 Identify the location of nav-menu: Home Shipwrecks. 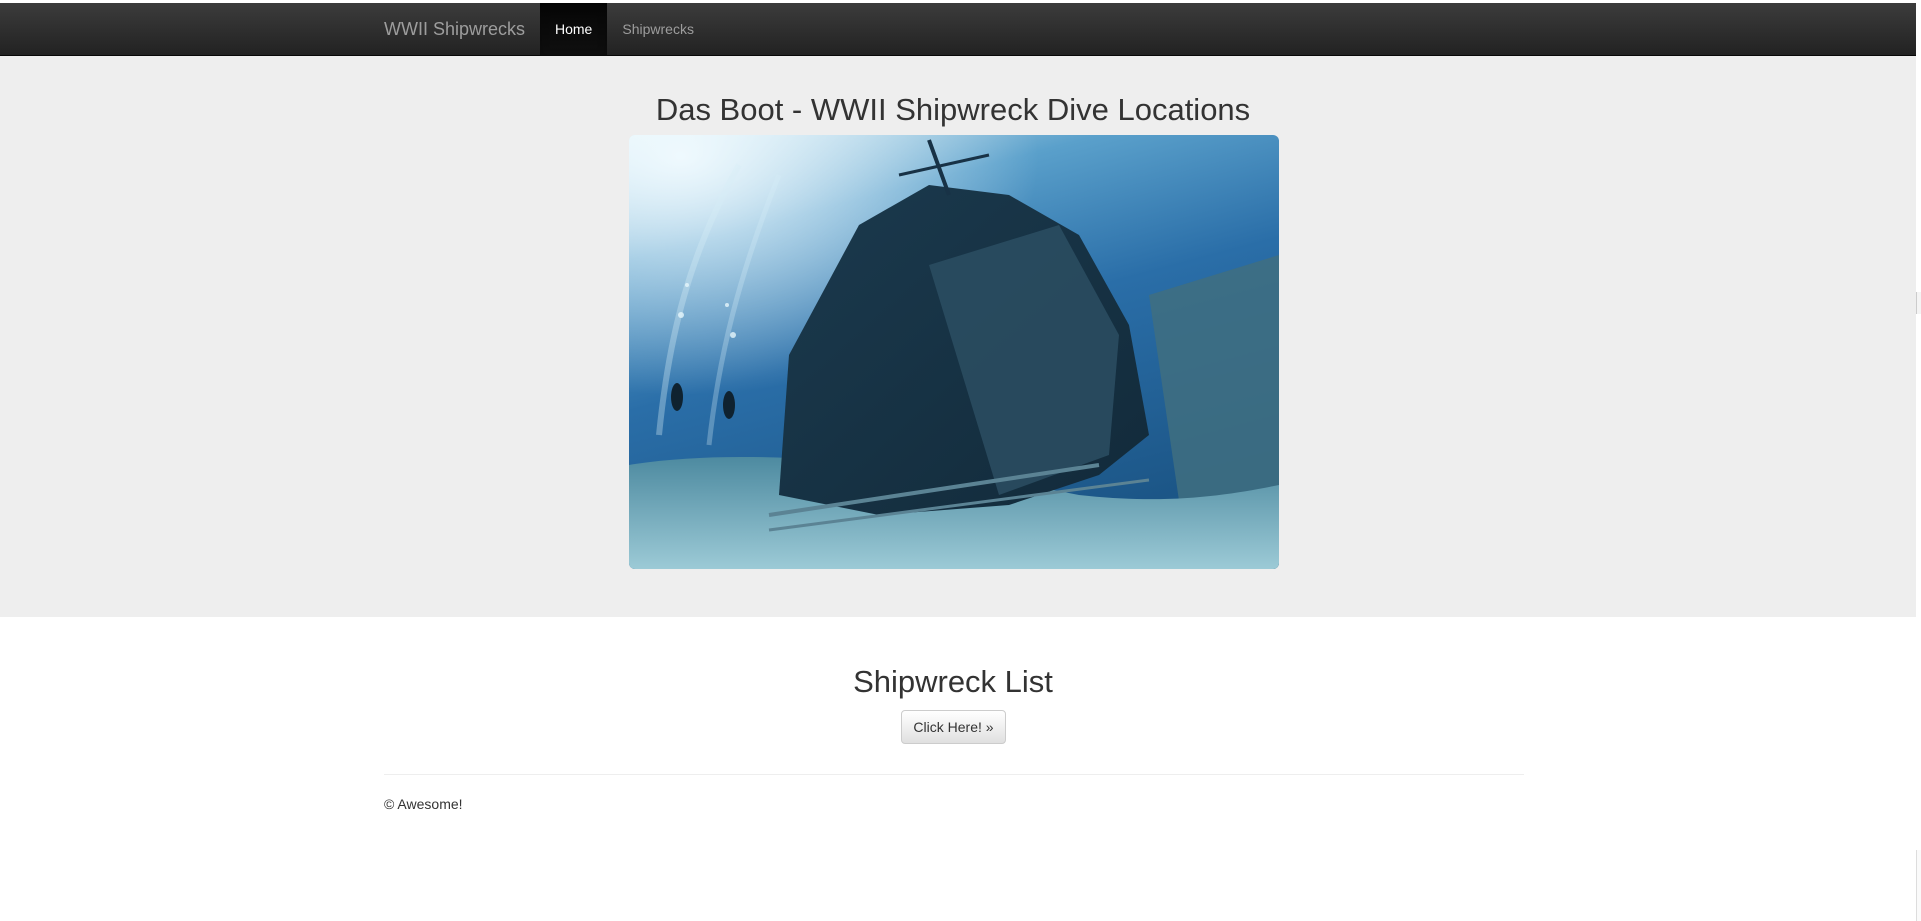
(624, 29).